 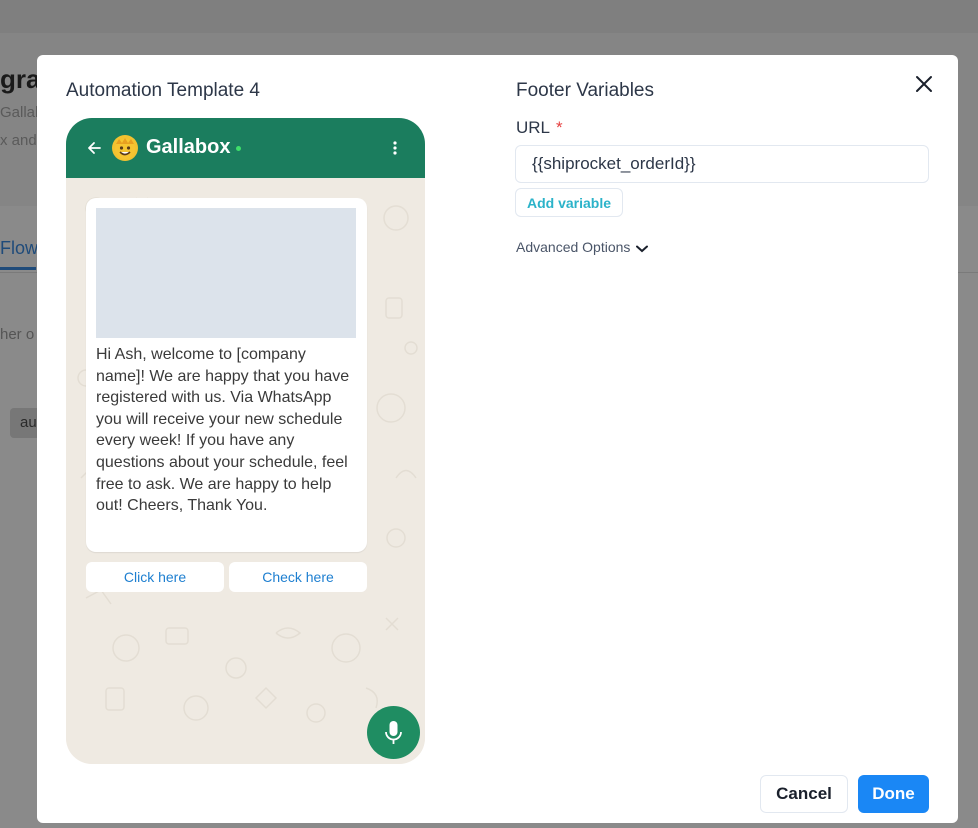 I want to click on background-subtitle-2: x and, so click(x=18, y=140).